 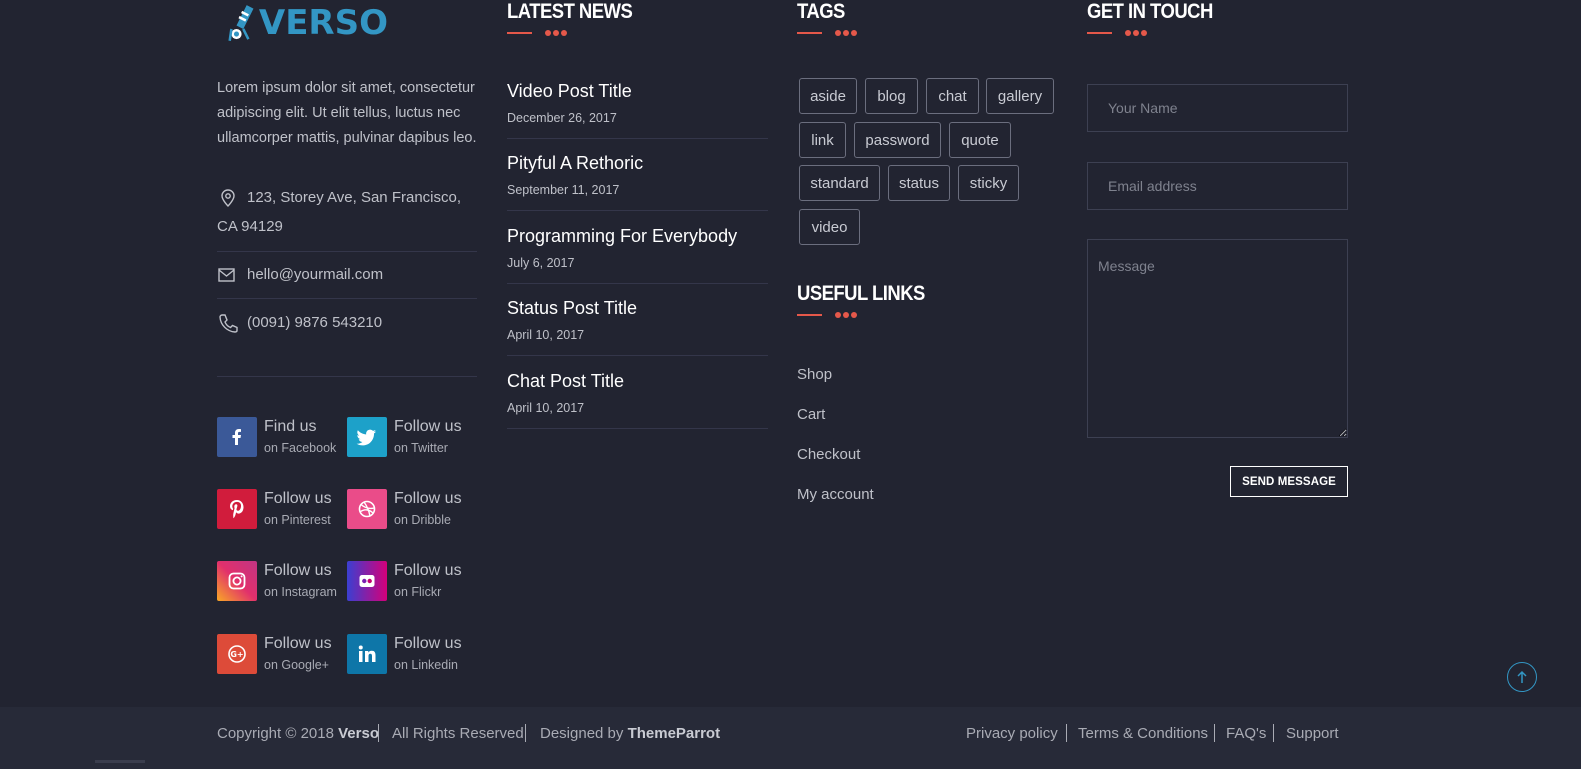 I want to click on tag-blog: blog, so click(x=891, y=96).